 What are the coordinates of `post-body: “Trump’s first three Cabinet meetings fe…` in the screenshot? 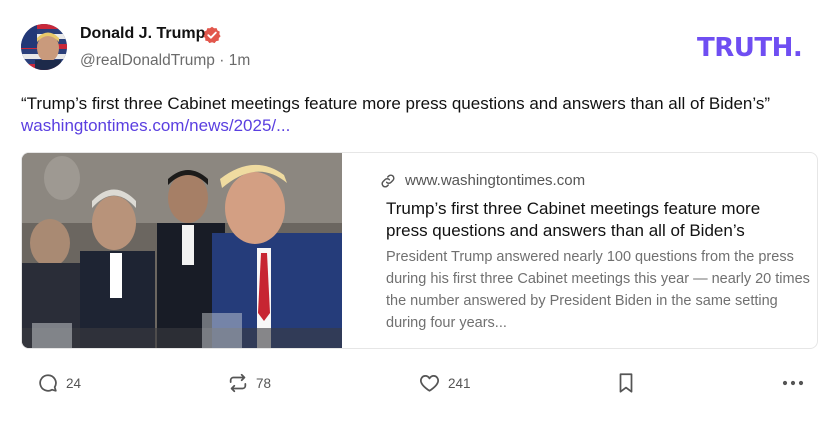 It's located at (395, 103).